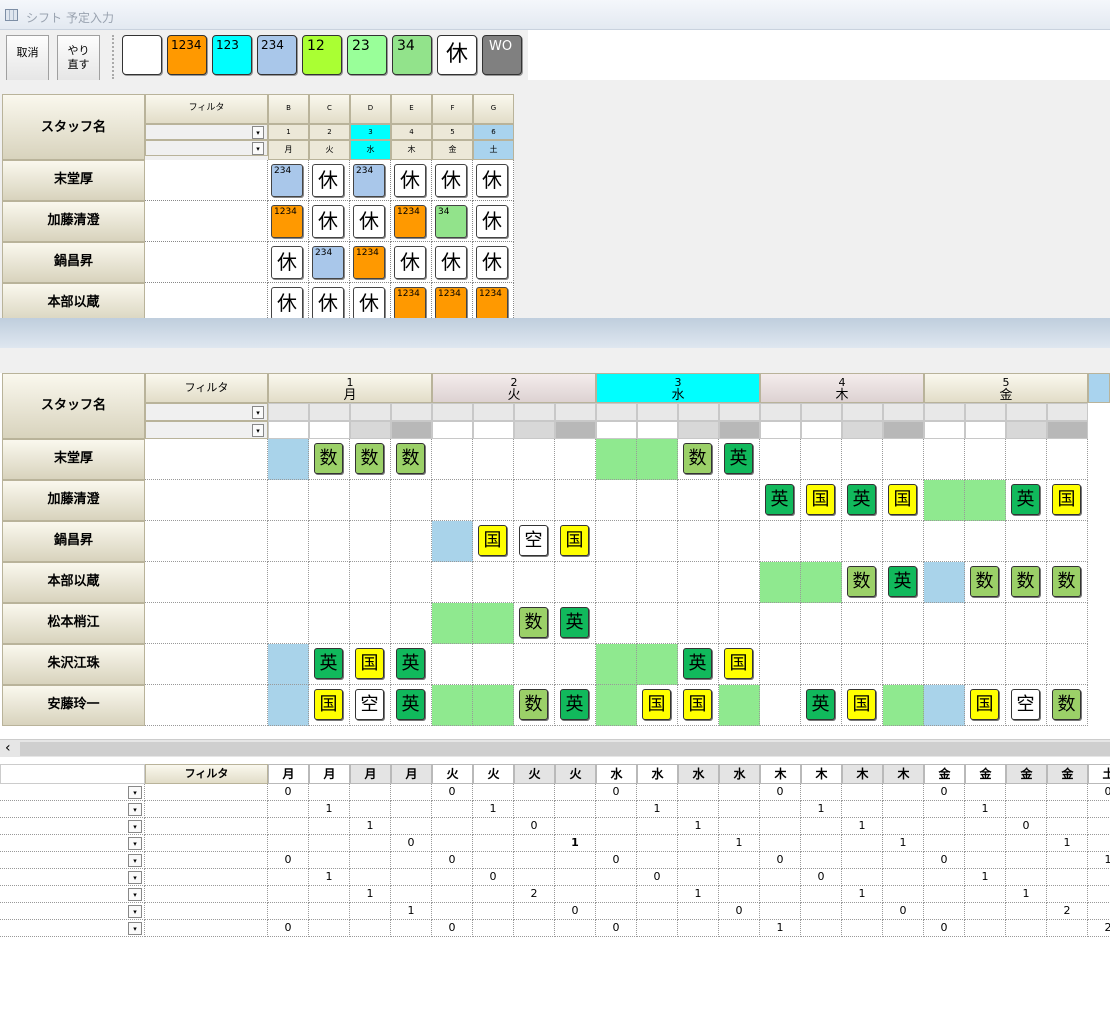  Describe the element at coordinates (258, 412) in the screenshot. I see `filter-dropdown: ▾` at that location.